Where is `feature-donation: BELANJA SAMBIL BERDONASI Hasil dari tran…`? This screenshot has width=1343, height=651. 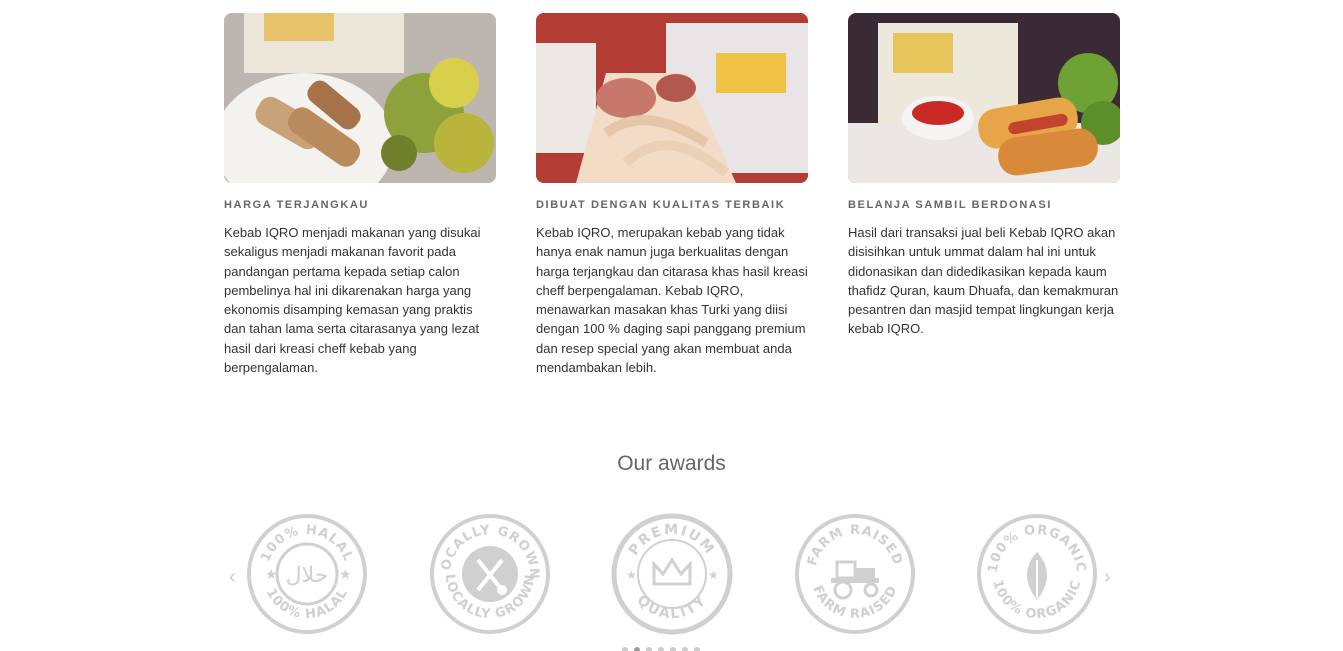 feature-donation: BELANJA SAMBIL BERDONASI Hasil dari tran… is located at coordinates (984, 195).